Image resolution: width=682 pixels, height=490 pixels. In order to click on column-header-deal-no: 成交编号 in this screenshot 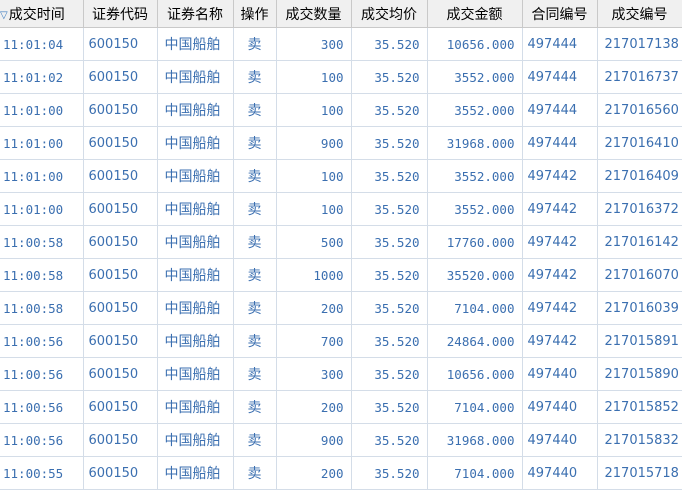, I will do `click(639, 14)`.